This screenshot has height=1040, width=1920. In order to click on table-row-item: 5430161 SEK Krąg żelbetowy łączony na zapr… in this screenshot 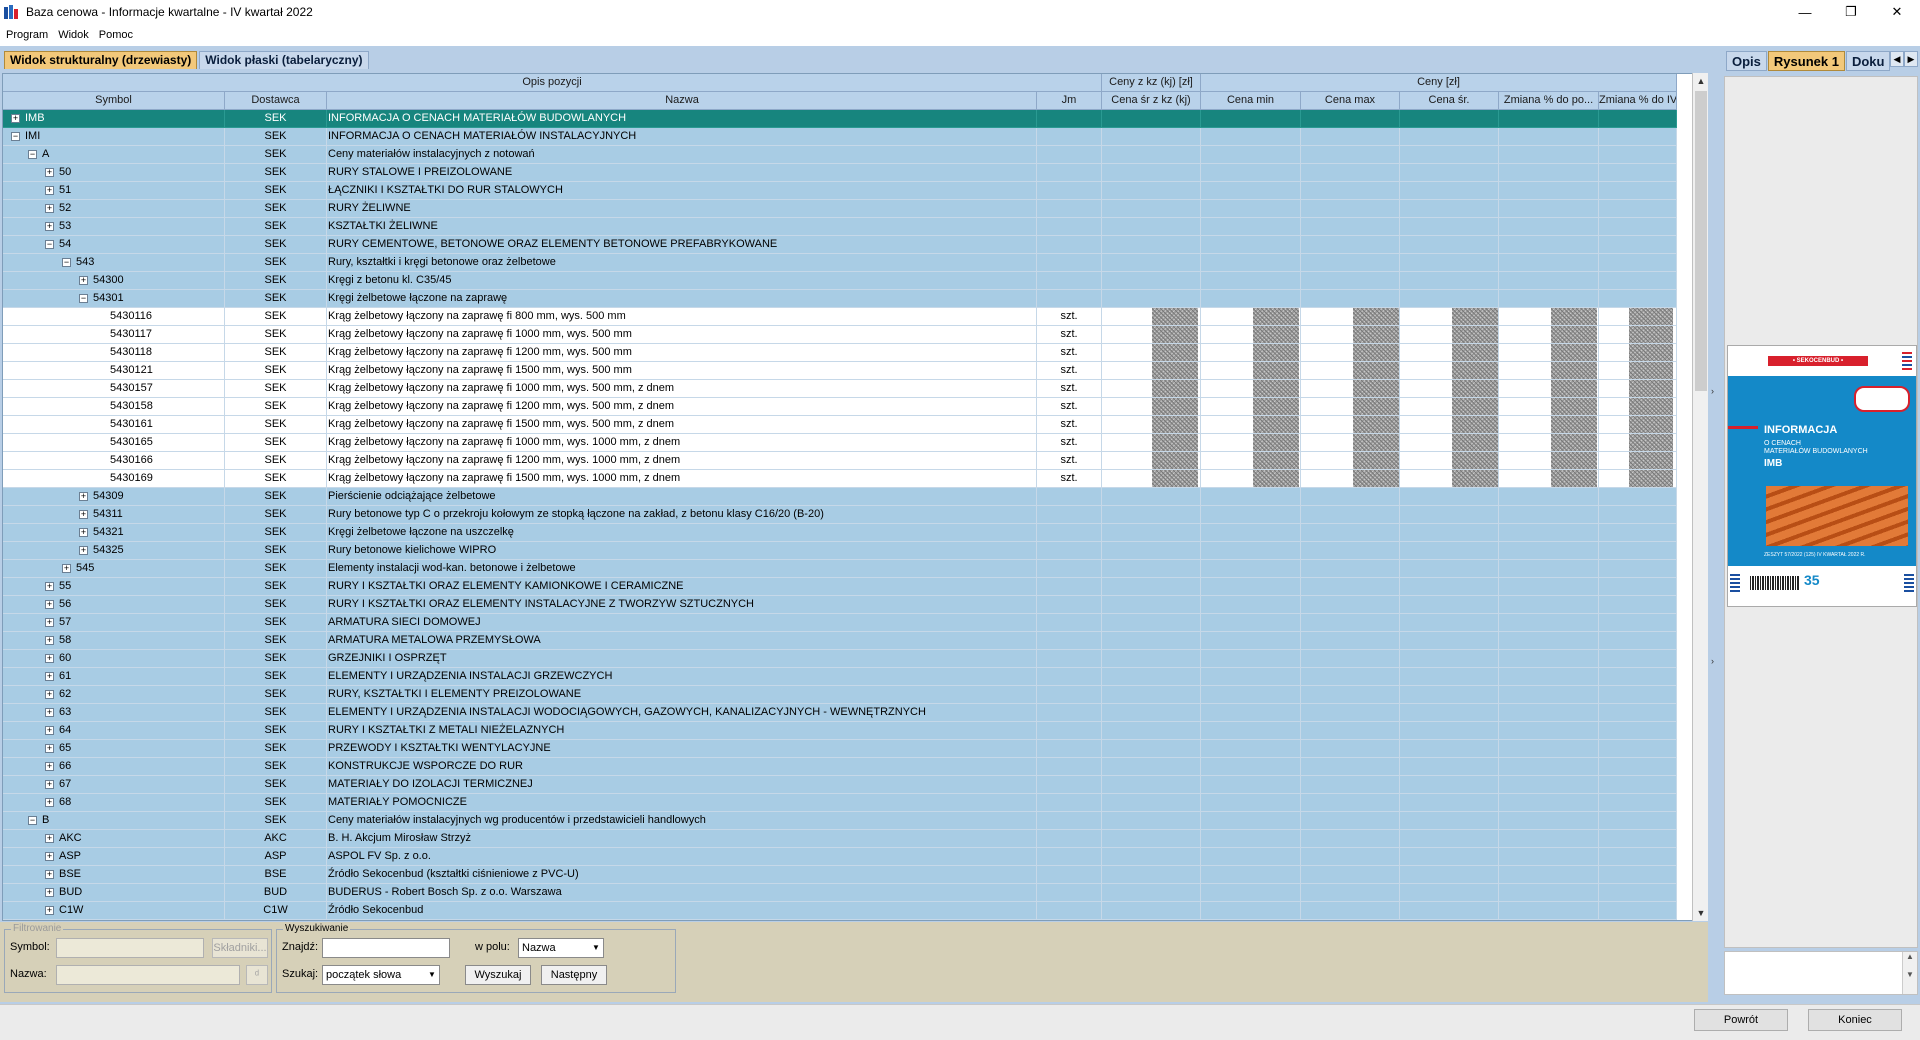, I will do `click(840, 425)`.